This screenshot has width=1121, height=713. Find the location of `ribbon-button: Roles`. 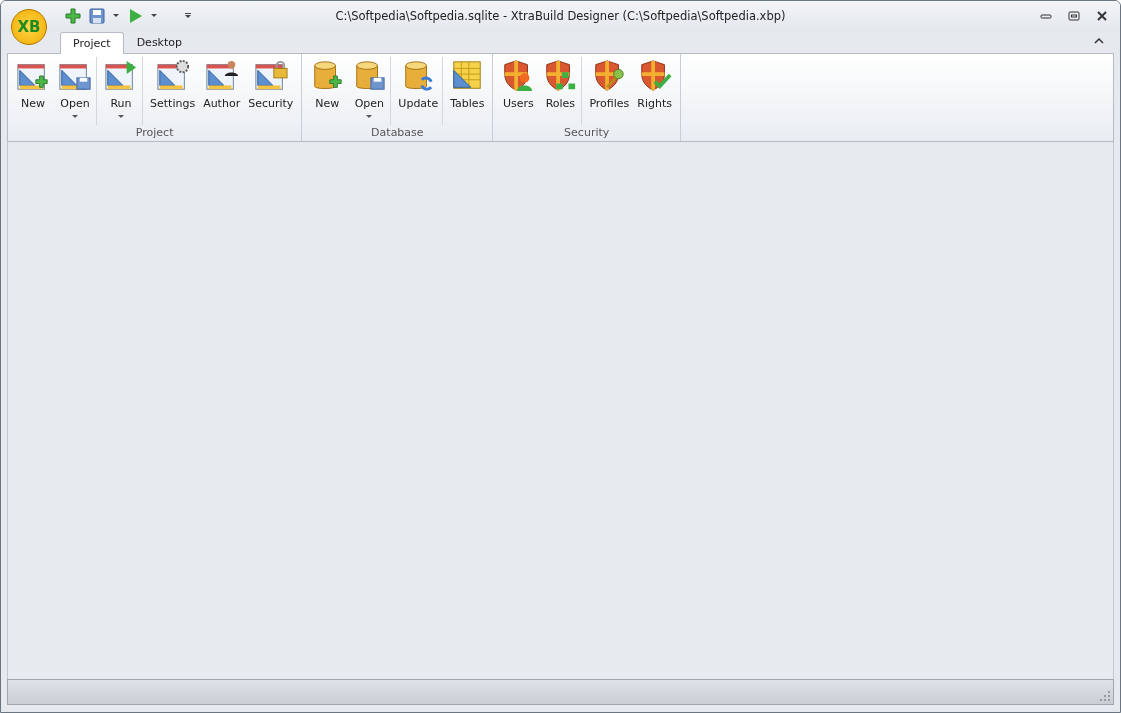

ribbon-button: Roles is located at coordinates (561, 91).